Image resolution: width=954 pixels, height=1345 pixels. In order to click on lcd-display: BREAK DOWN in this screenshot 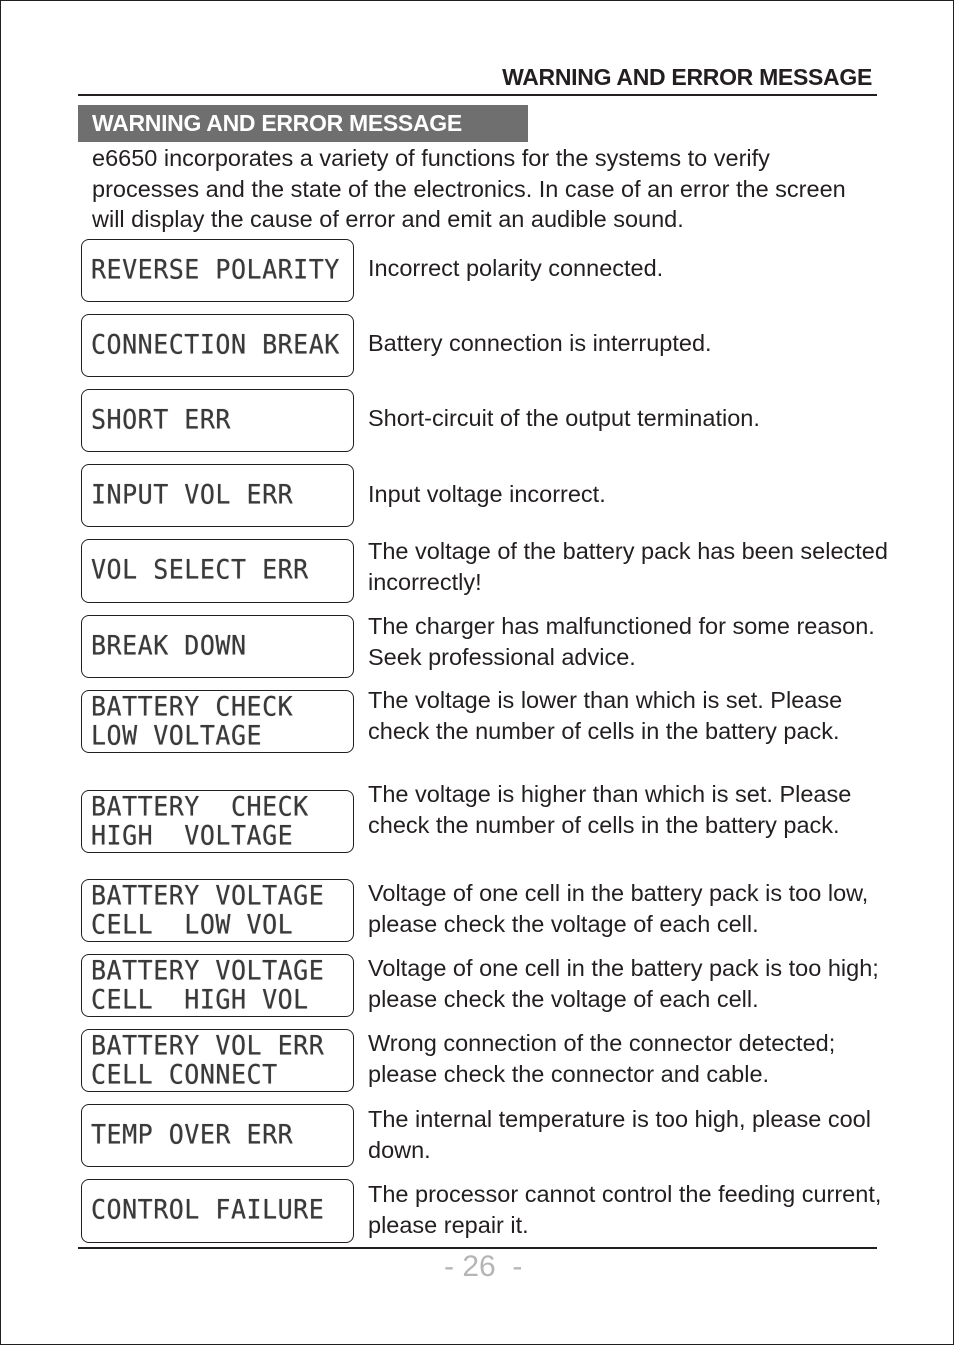, I will do `click(217, 646)`.